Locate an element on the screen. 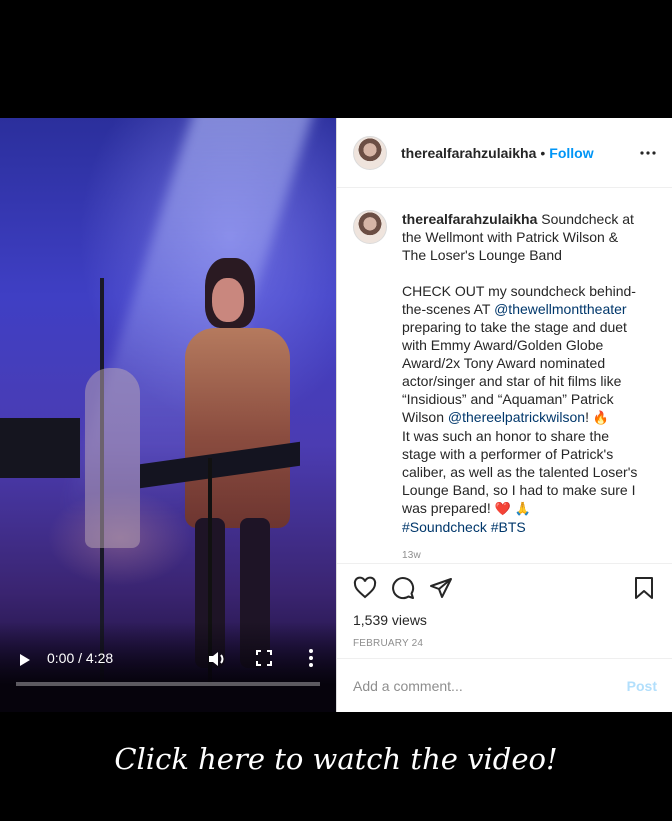  caption-avatar is located at coordinates (370, 227).